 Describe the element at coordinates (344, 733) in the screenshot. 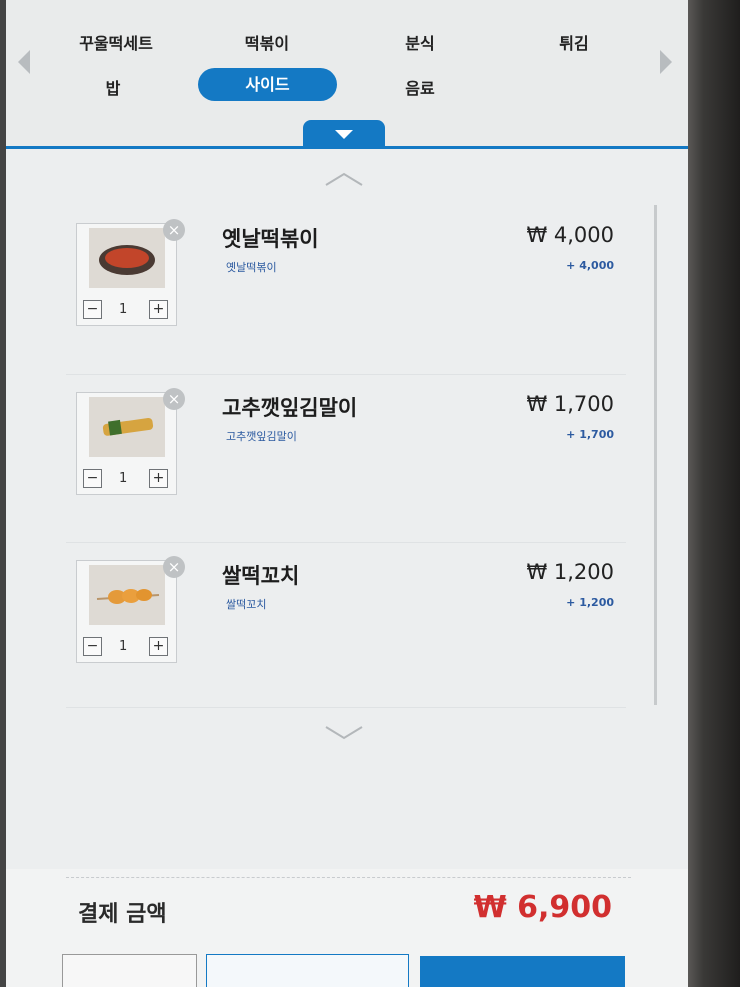

I see `scroll-down-icon` at that location.